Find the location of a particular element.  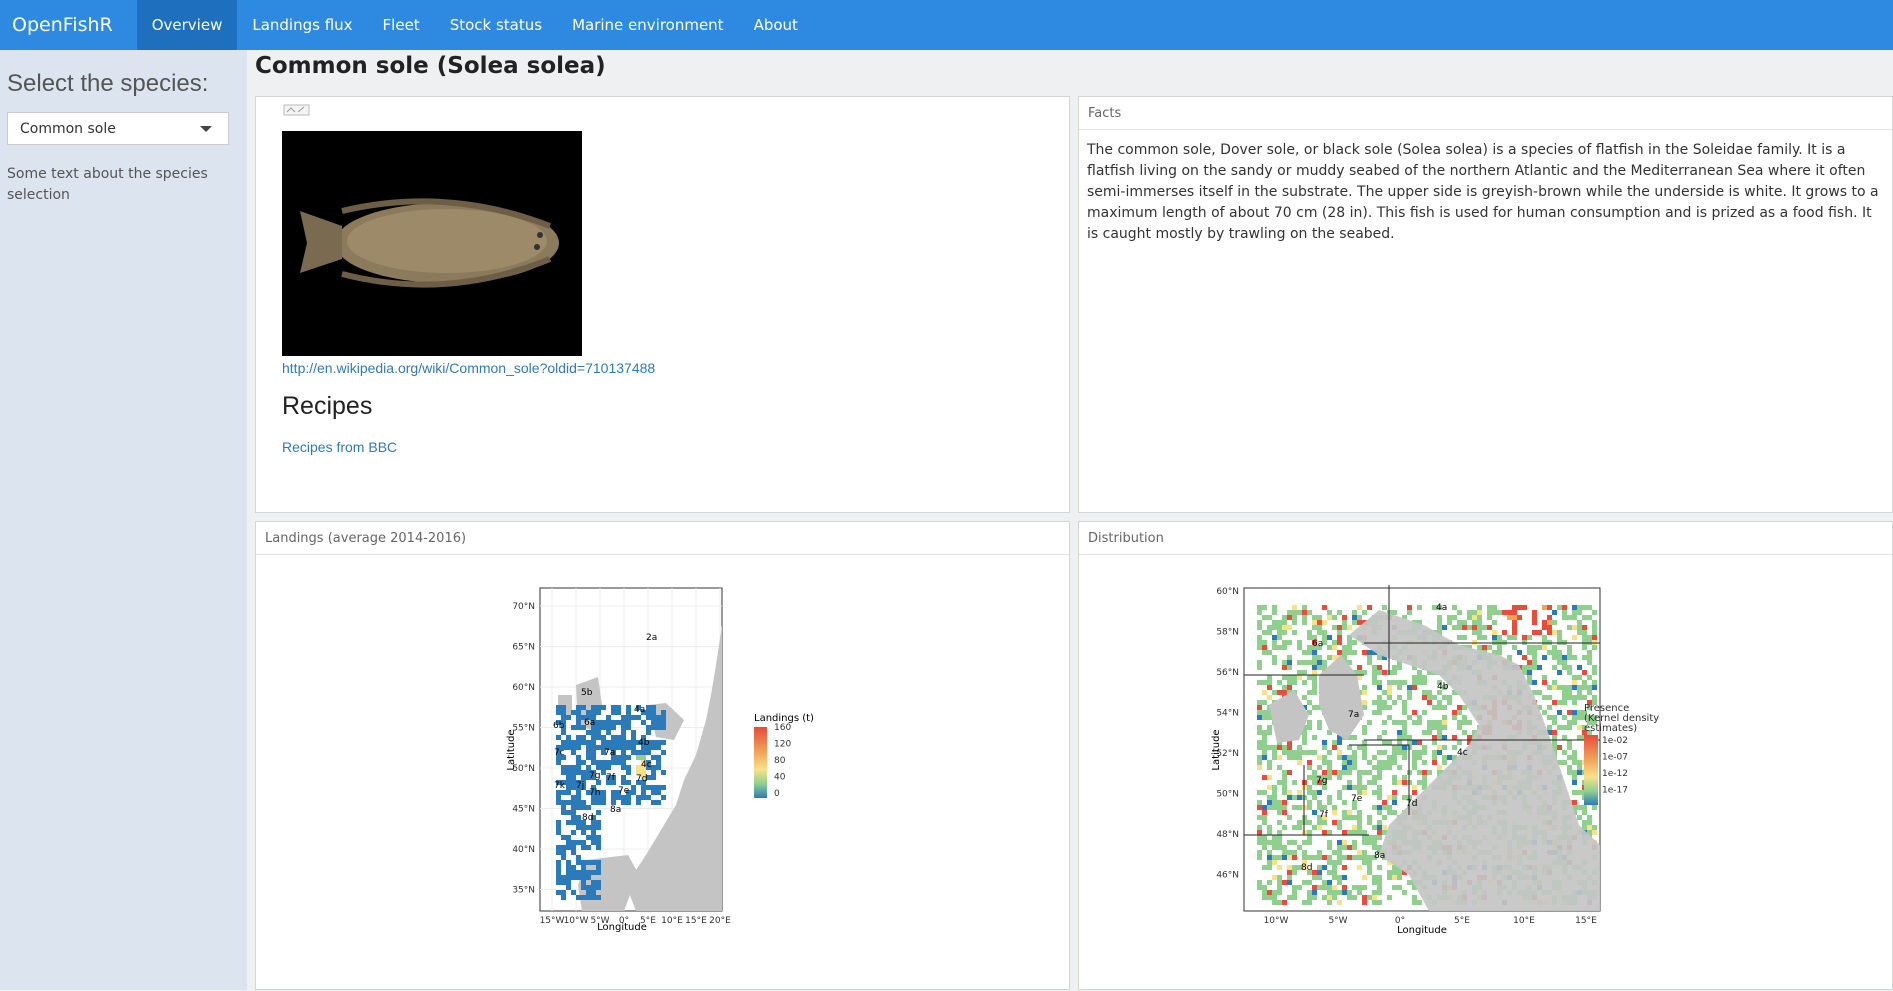

recipes-bbc-link: Recipes from BBC is located at coordinates (339, 447).